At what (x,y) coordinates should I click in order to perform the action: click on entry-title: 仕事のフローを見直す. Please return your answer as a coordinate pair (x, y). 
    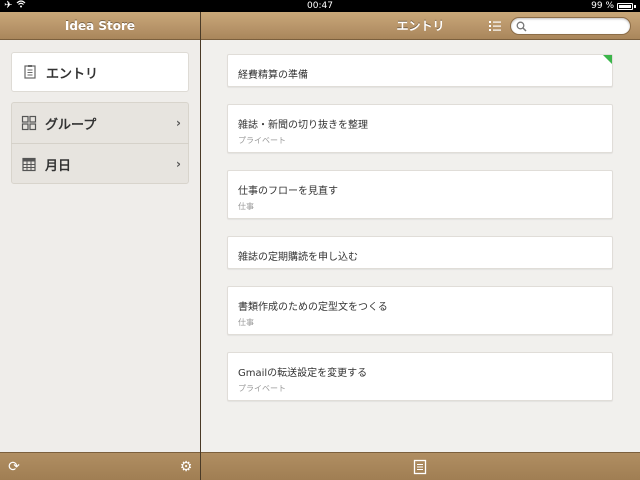
    Looking at the image, I should click on (288, 191).